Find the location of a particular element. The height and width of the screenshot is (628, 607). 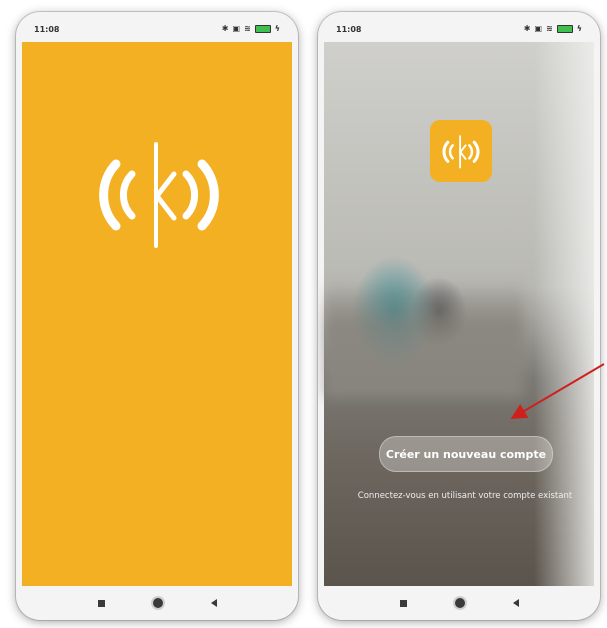

app-icon is located at coordinates (461, 151).